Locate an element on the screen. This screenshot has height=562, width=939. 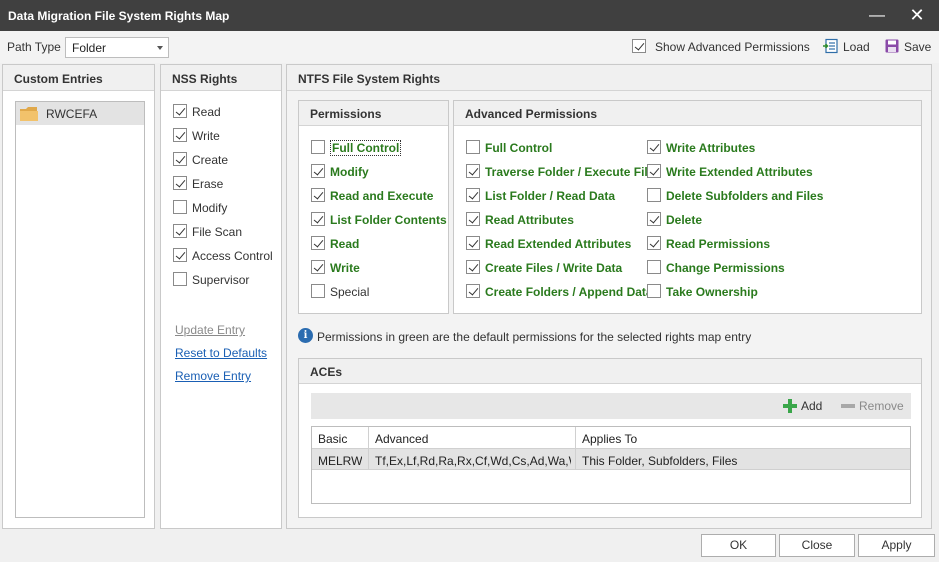
window-title: Data Migration File System Rights Map is located at coordinates (119, 16).